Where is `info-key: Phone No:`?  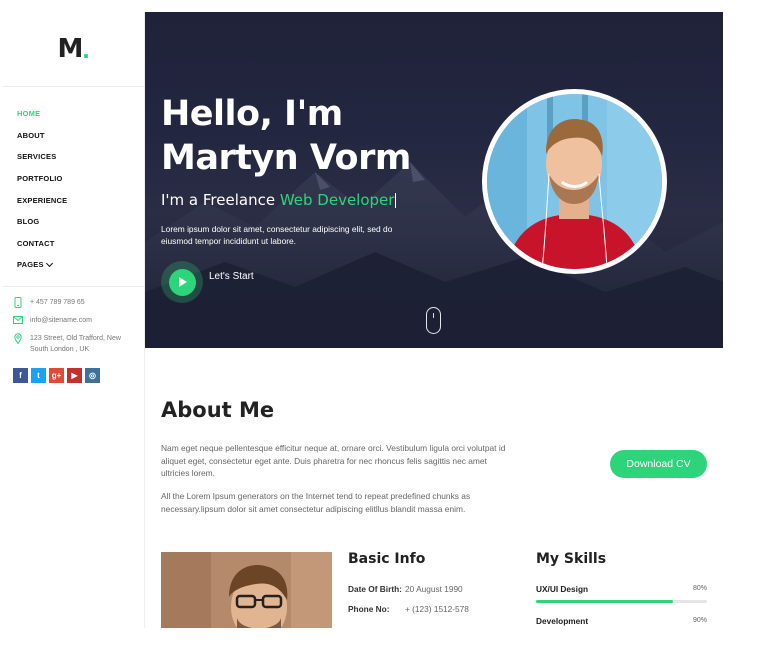 info-key: Phone No: is located at coordinates (369, 609).